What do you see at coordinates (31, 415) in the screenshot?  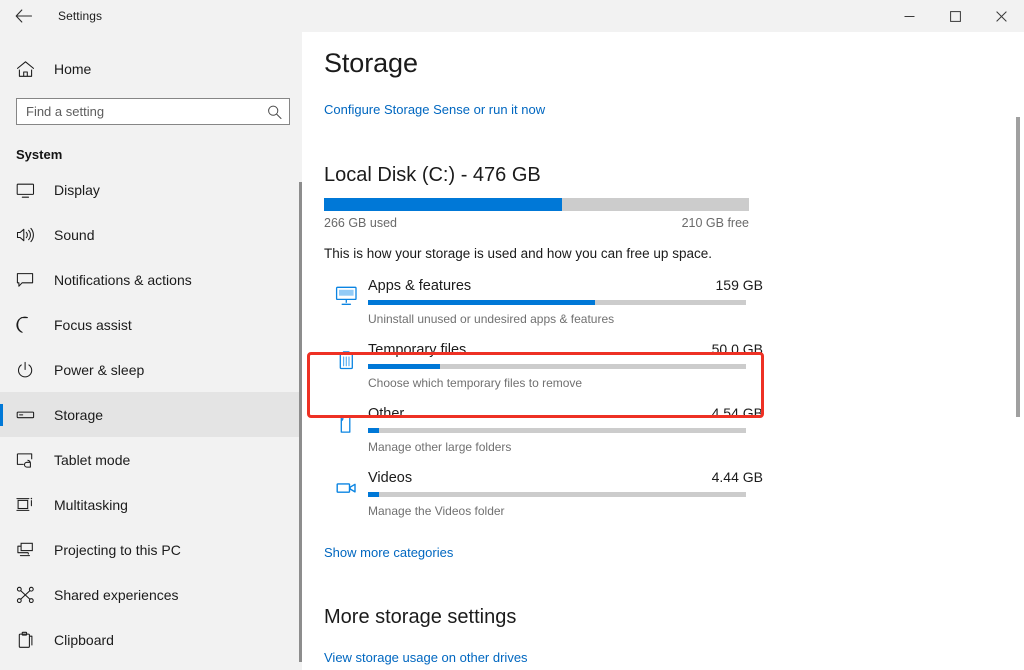 I see `drive-icon` at bounding box center [31, 415].